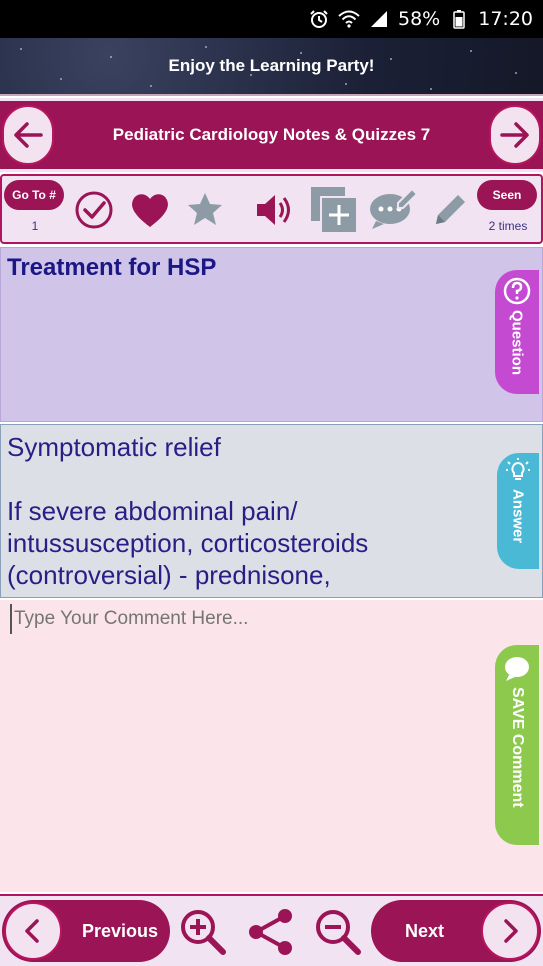 The image size is (543, 966). What do you see at coordinates (35, 211) in the screenshot?
I see `goto-button: Go To # 1` at bounding box center [35, 211].